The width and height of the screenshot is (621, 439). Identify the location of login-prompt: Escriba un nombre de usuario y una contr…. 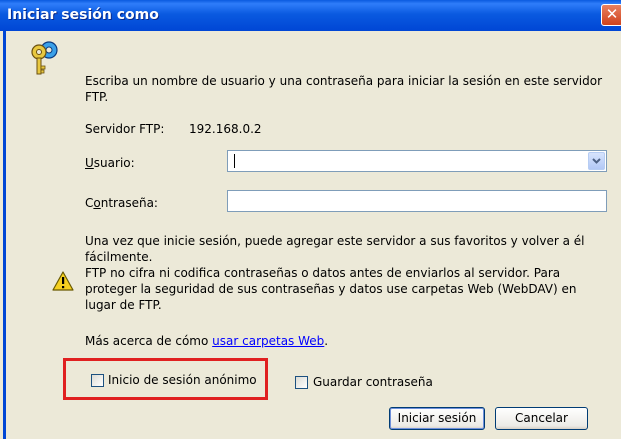
(344, 89).